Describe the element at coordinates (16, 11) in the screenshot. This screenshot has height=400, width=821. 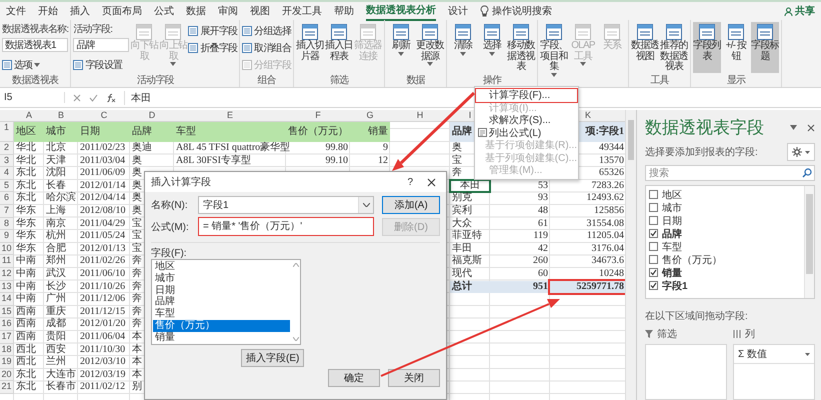
I see `ribbon-tab: 文件` at that location.